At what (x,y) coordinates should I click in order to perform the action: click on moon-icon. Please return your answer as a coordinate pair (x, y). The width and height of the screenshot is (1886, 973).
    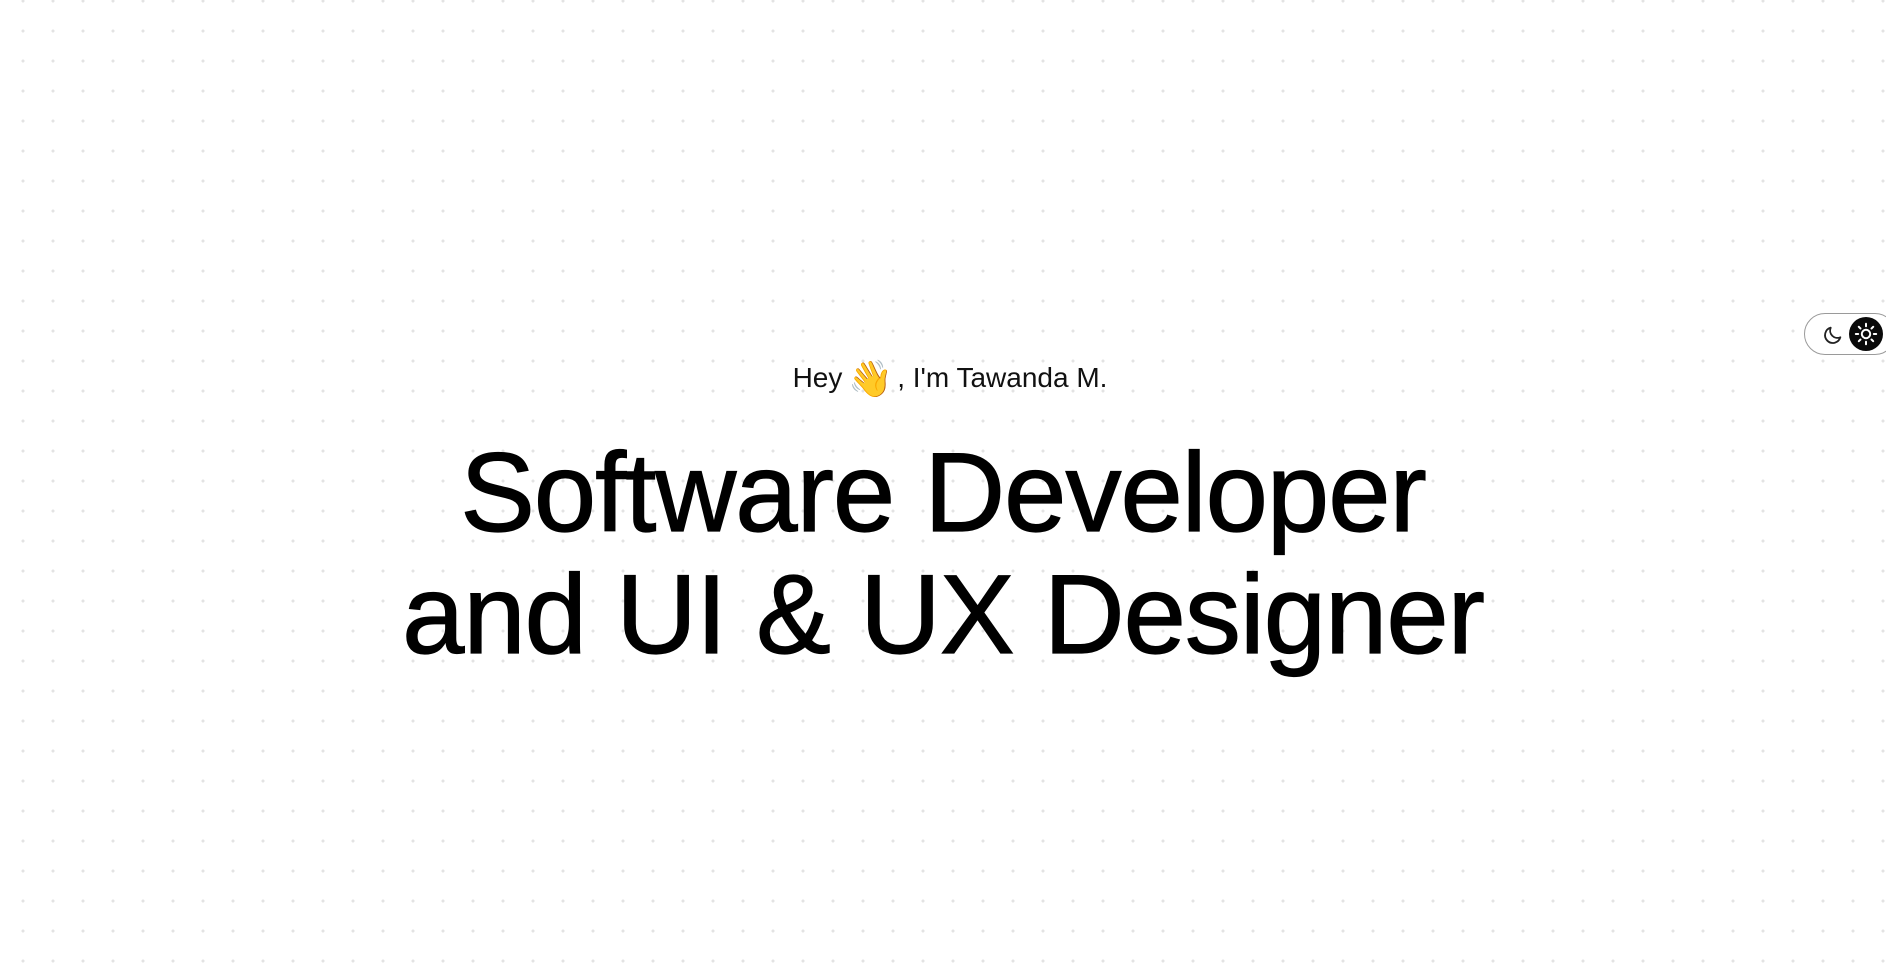
    Looking at the image, I should click on (1833, 335).